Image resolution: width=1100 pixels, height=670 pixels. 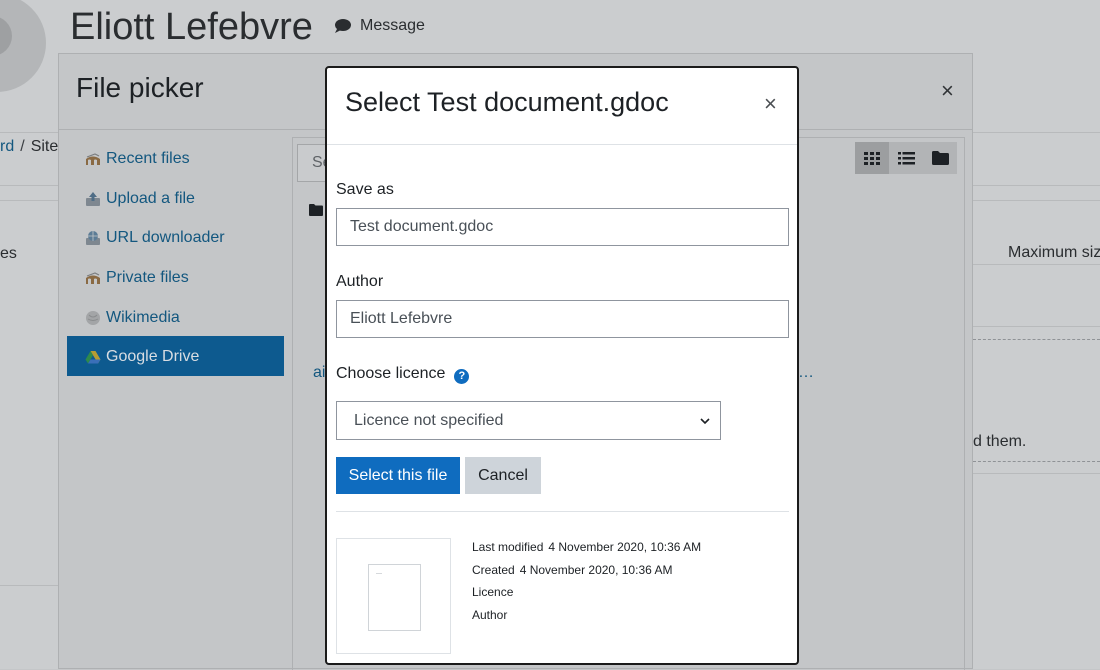 What do you see at coordinates (429, 420) in the screenshot?
I see `licence-selected-value: Licence not specified` at bounding box center [429, 420].